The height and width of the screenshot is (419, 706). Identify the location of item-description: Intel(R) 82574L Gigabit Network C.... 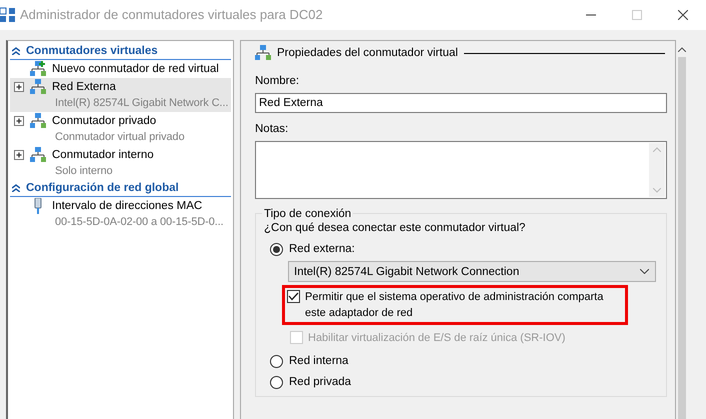
(141, 103).